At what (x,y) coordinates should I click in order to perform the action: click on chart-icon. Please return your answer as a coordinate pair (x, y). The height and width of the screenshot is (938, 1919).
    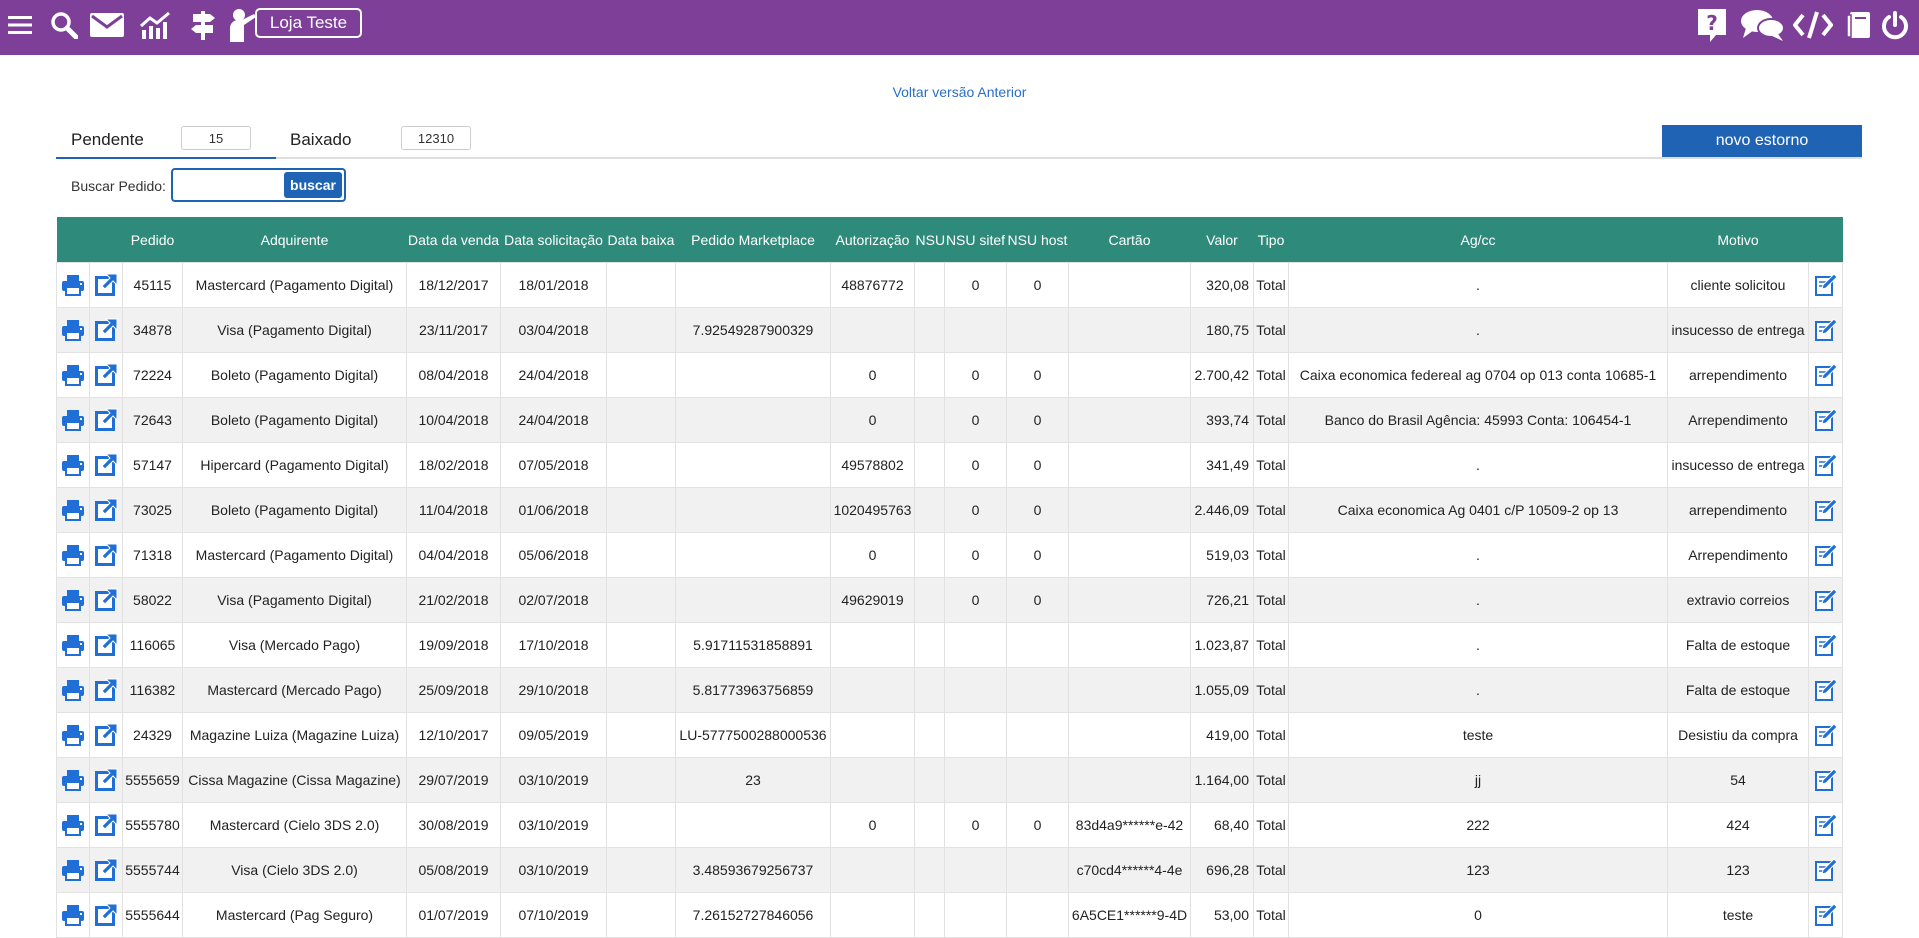
    Looking at the image, I should click on (156, 25).